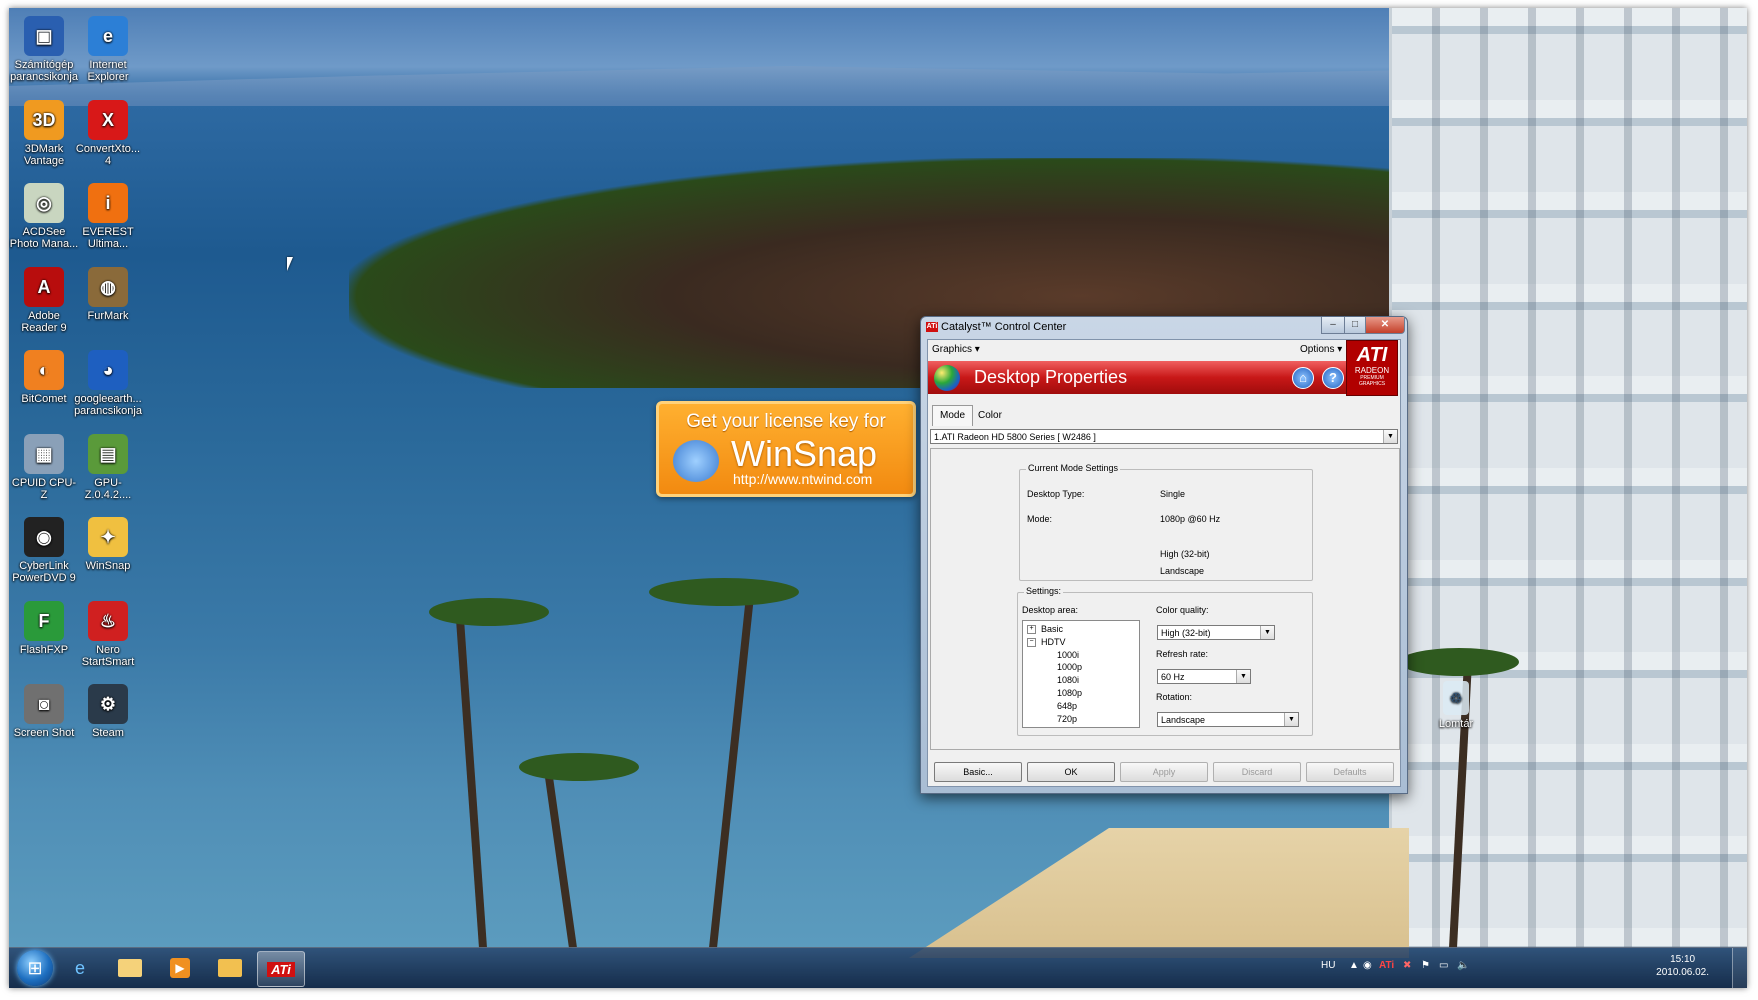  I want to click on taskbar-mail, so click(230, 968).